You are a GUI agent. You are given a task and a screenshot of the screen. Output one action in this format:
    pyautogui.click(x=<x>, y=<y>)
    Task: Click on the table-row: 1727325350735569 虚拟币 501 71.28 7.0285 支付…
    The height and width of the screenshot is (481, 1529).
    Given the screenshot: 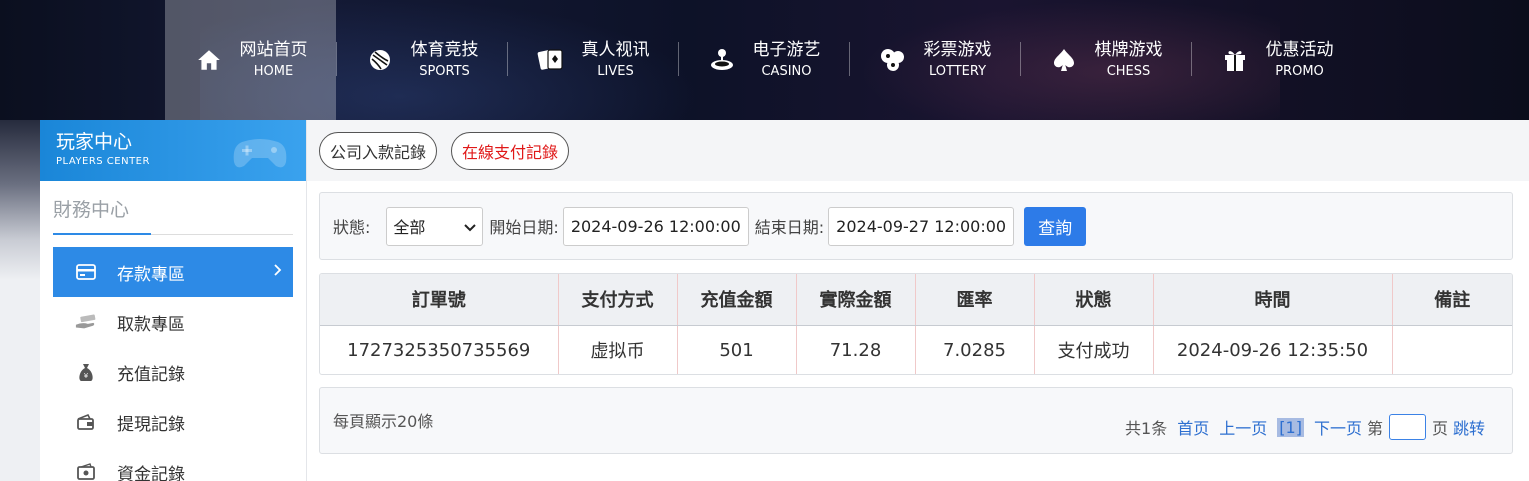 What is the action you would take?
    pyautogui.click(x=916, y=349)
    